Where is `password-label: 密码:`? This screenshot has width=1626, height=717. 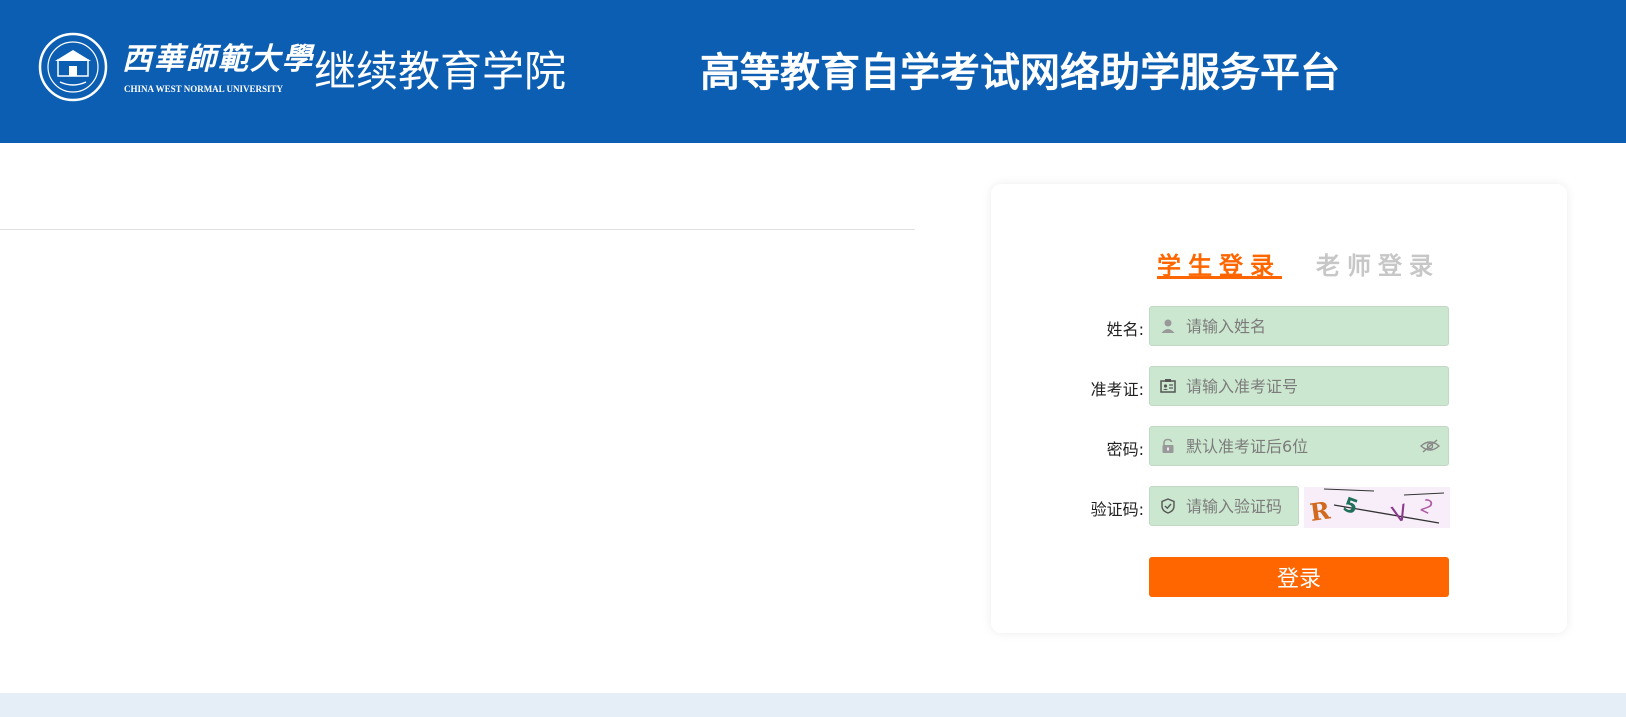 password-label: 密码: is located at coordinates (1125, 449).